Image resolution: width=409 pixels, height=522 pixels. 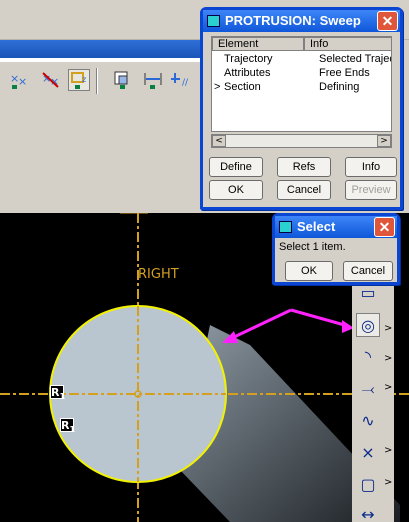 I want to click on spin-center-icon: //, so click(x=181, y=80).